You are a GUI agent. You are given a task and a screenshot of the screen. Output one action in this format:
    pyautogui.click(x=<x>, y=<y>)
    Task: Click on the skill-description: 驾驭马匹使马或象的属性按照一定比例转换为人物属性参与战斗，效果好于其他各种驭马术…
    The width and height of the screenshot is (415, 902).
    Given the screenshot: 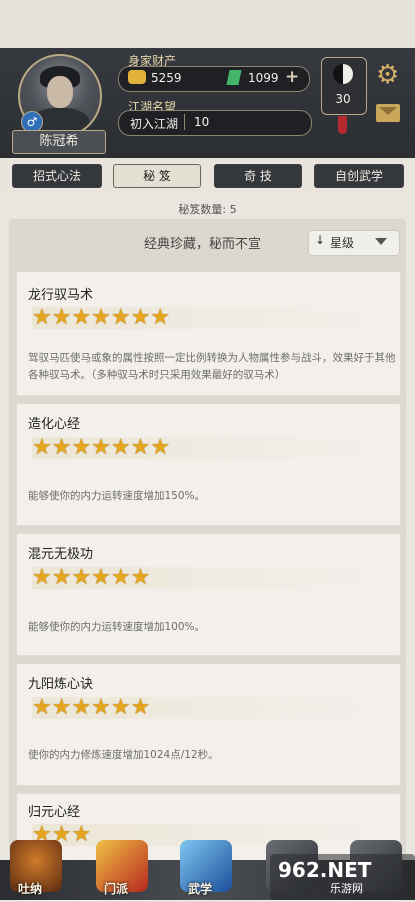 What is the action you would take?
    pyautogui.click(x=212, y=366)
    